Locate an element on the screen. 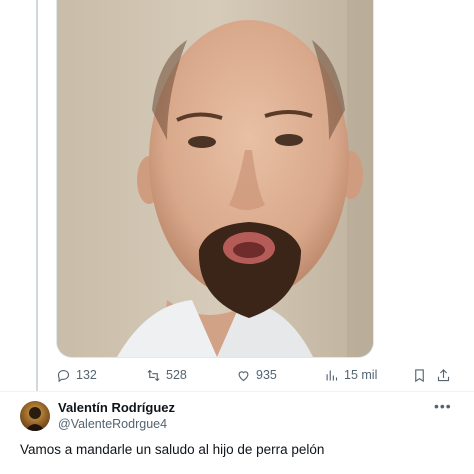 This screenshot has height=474, width=474. retweet-count: 528 is located at coordinates (176, 375).